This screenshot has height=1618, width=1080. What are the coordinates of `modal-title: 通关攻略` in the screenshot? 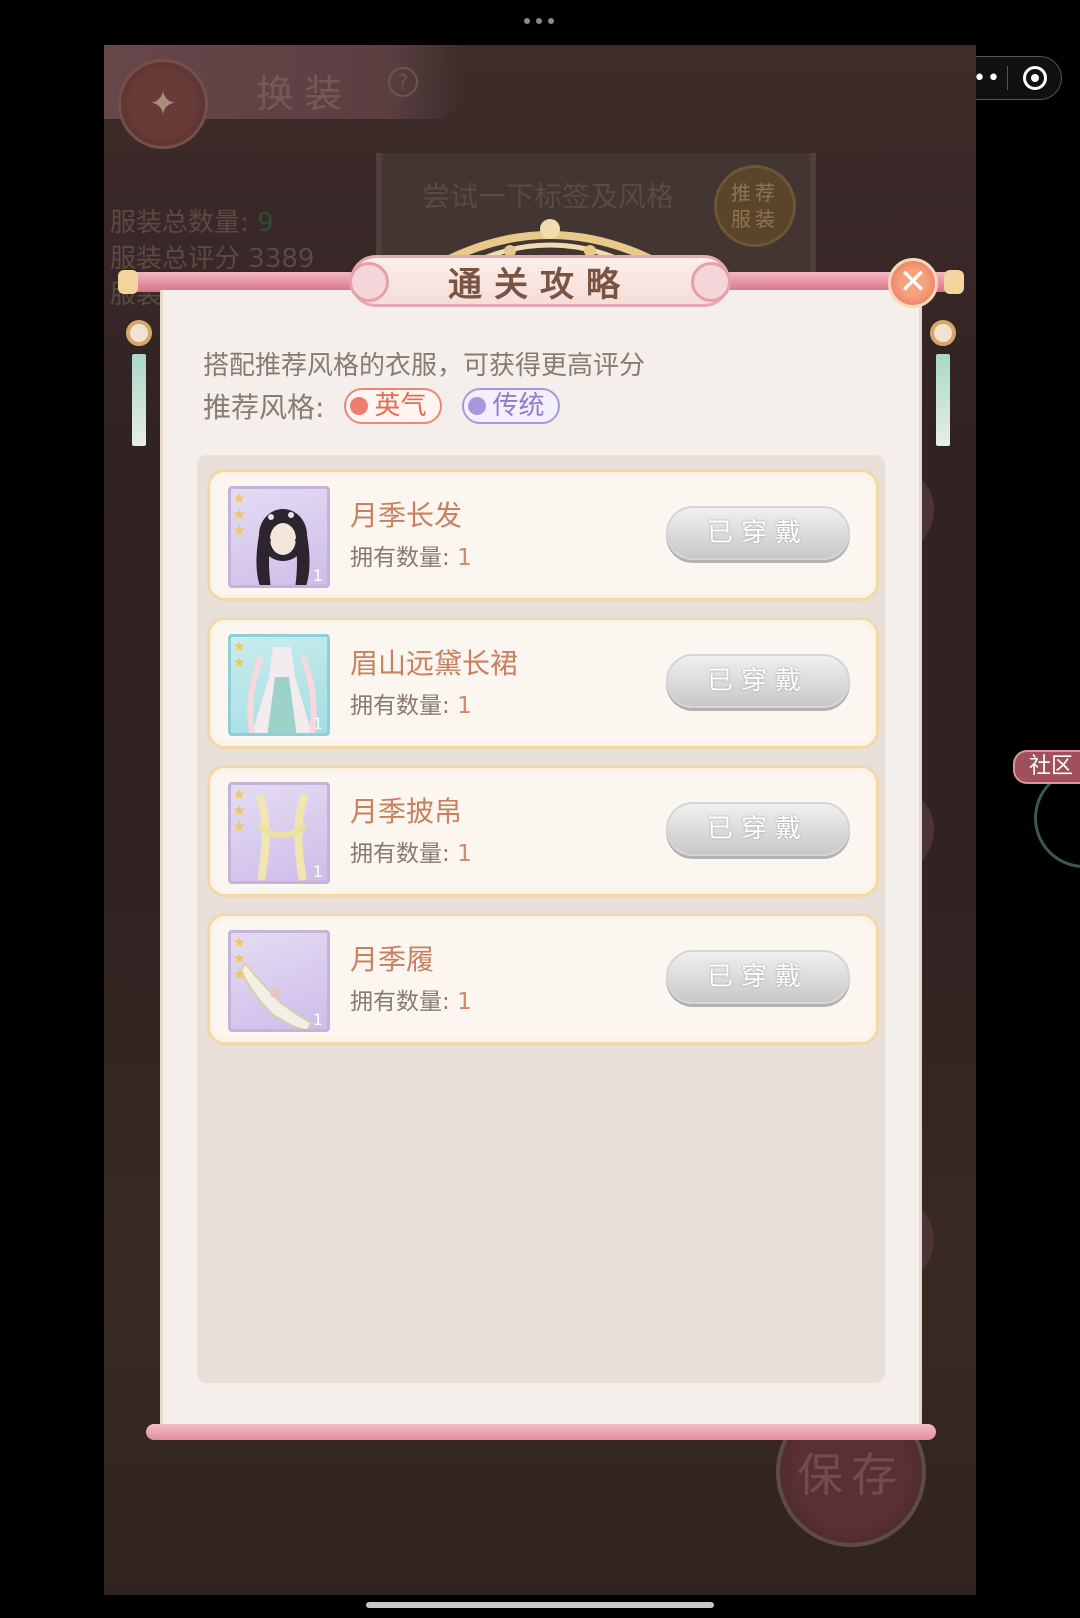 It's located at (540, 284).